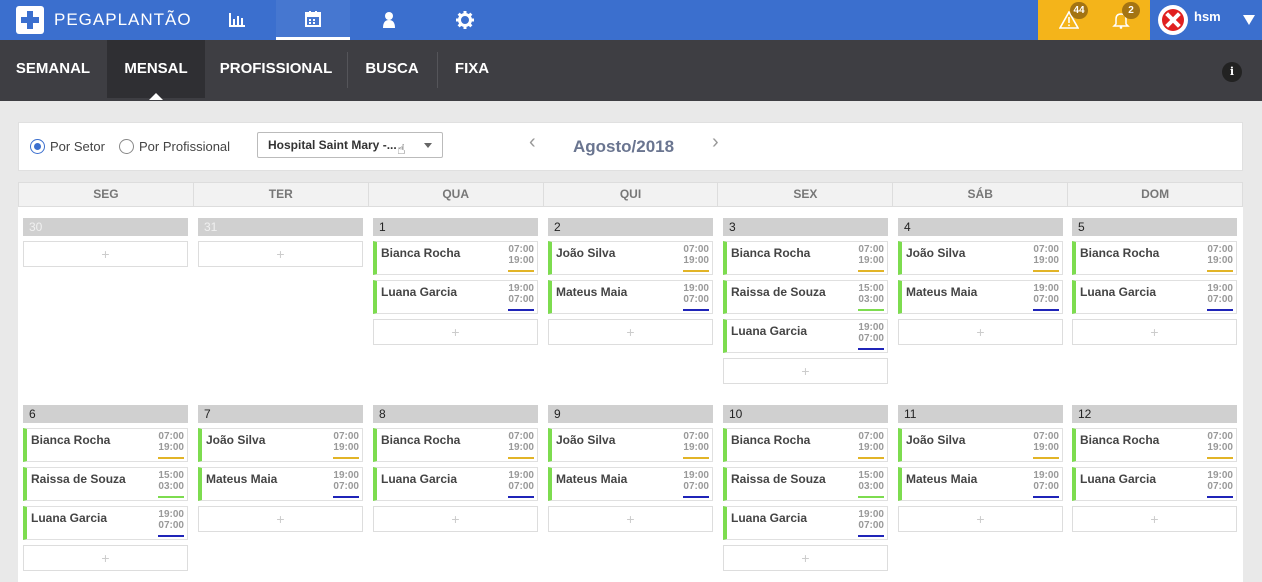  What do you see at coordinates (276, 69) in the screenshot?
I see `tab-profissional: PROFISSIONAL` at bounding box center [276, 69].